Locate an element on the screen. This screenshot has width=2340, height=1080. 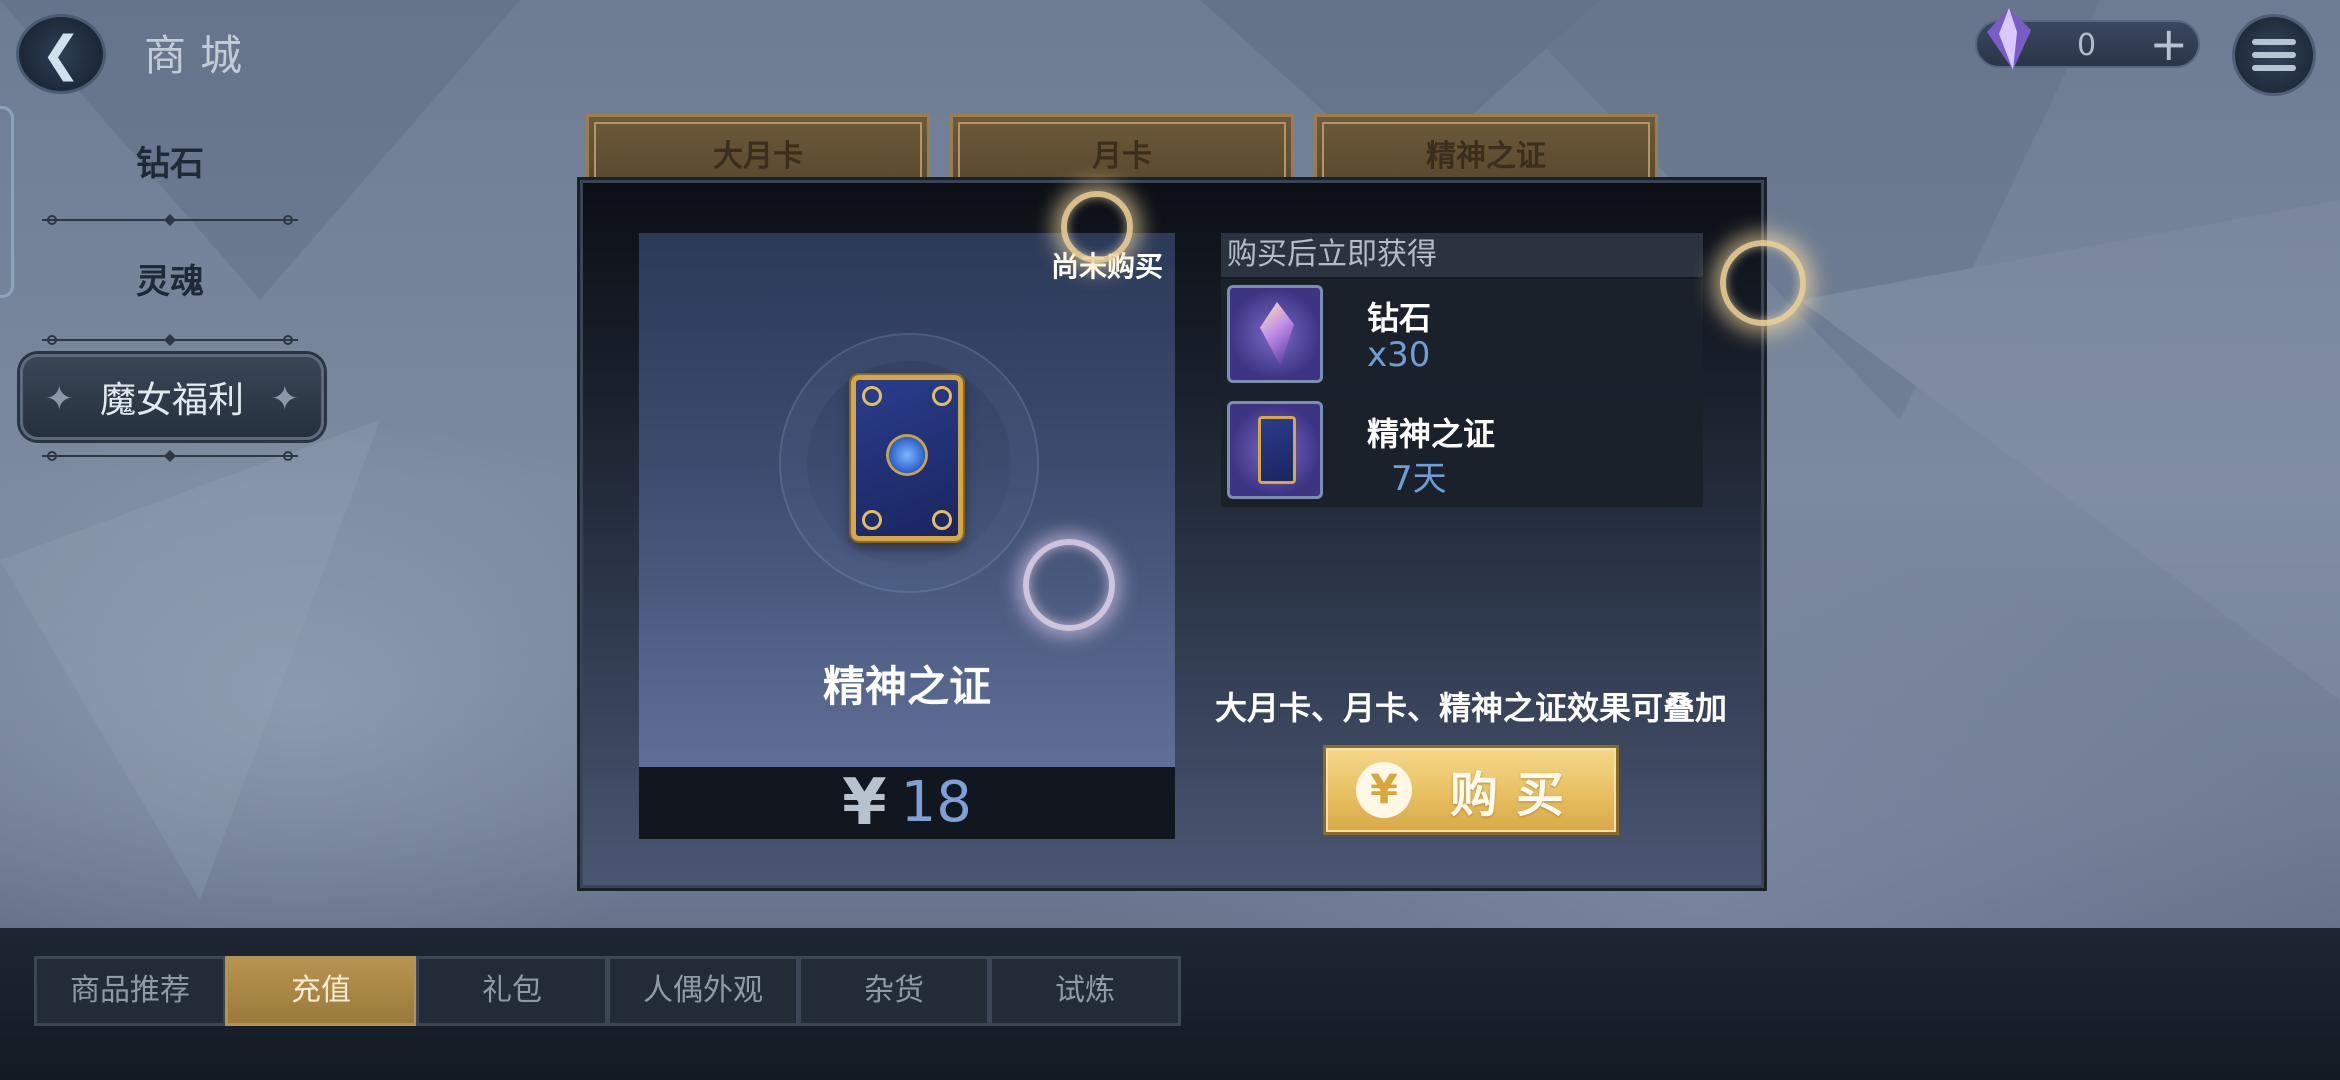
back-arrow-icon: ❮ is located at coordinates (61, 54).